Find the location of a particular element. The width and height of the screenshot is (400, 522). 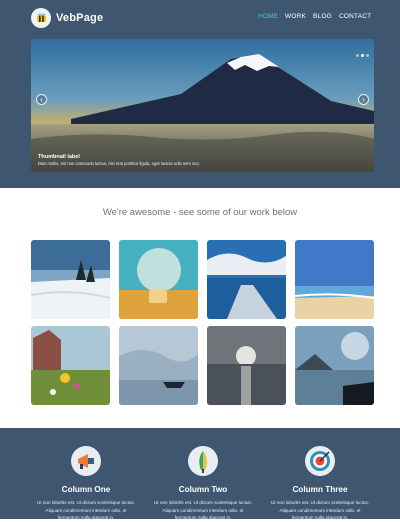

nav-contact: CONTACT is located at coordinates (355, 16).